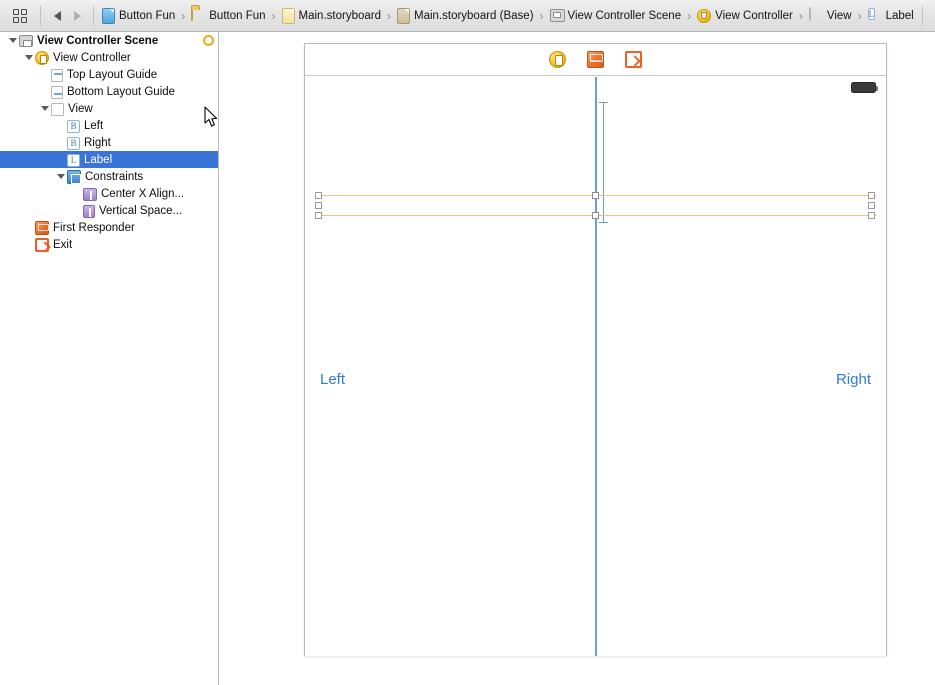 The image size is (935, 685). I want to click on label-icon-glyph: L, so click(871, 13).